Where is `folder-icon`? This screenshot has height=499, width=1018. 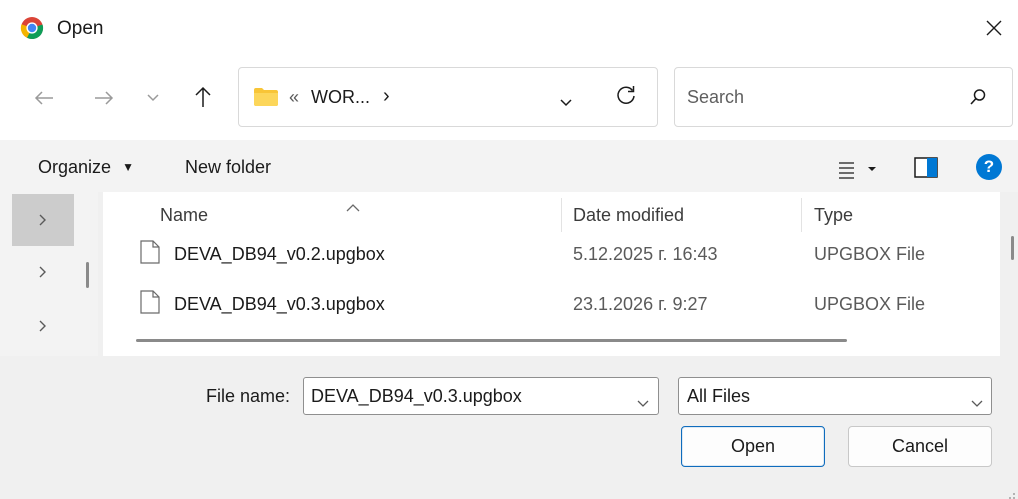 folder-icon is located at coordinates (266, 99).